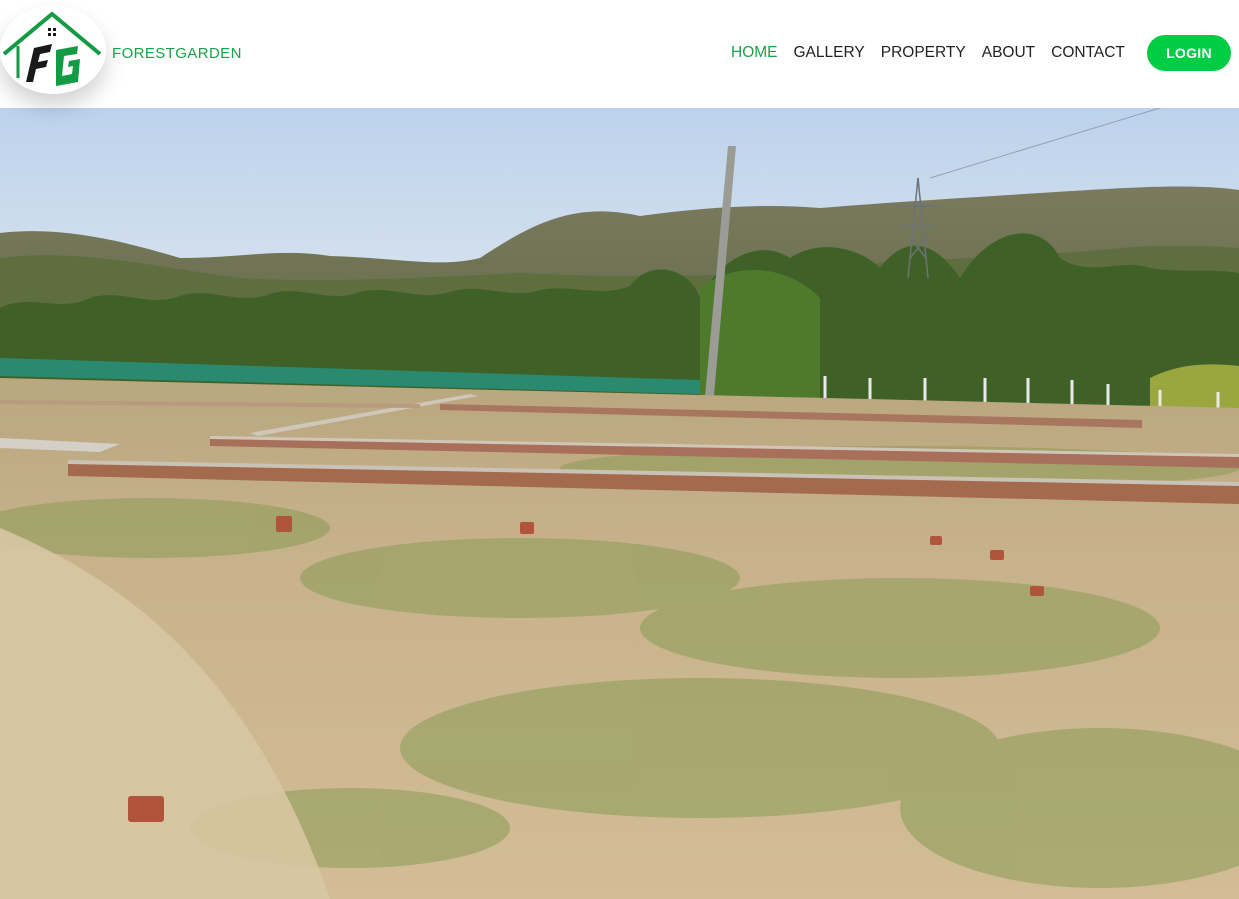 The image size is (1239, 899). Describe the element at coordinates (923, 53) in the screenshot. I see `nav-item-property: PROPERTY` at that location.